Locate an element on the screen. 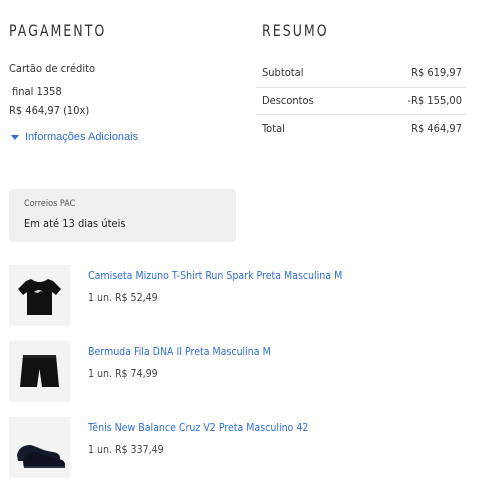 The width and height of the screenshot is (500, 485). product-name-link: Bermuda Fila DNA II Preta Masculina M is located at coordinates (179, 352).